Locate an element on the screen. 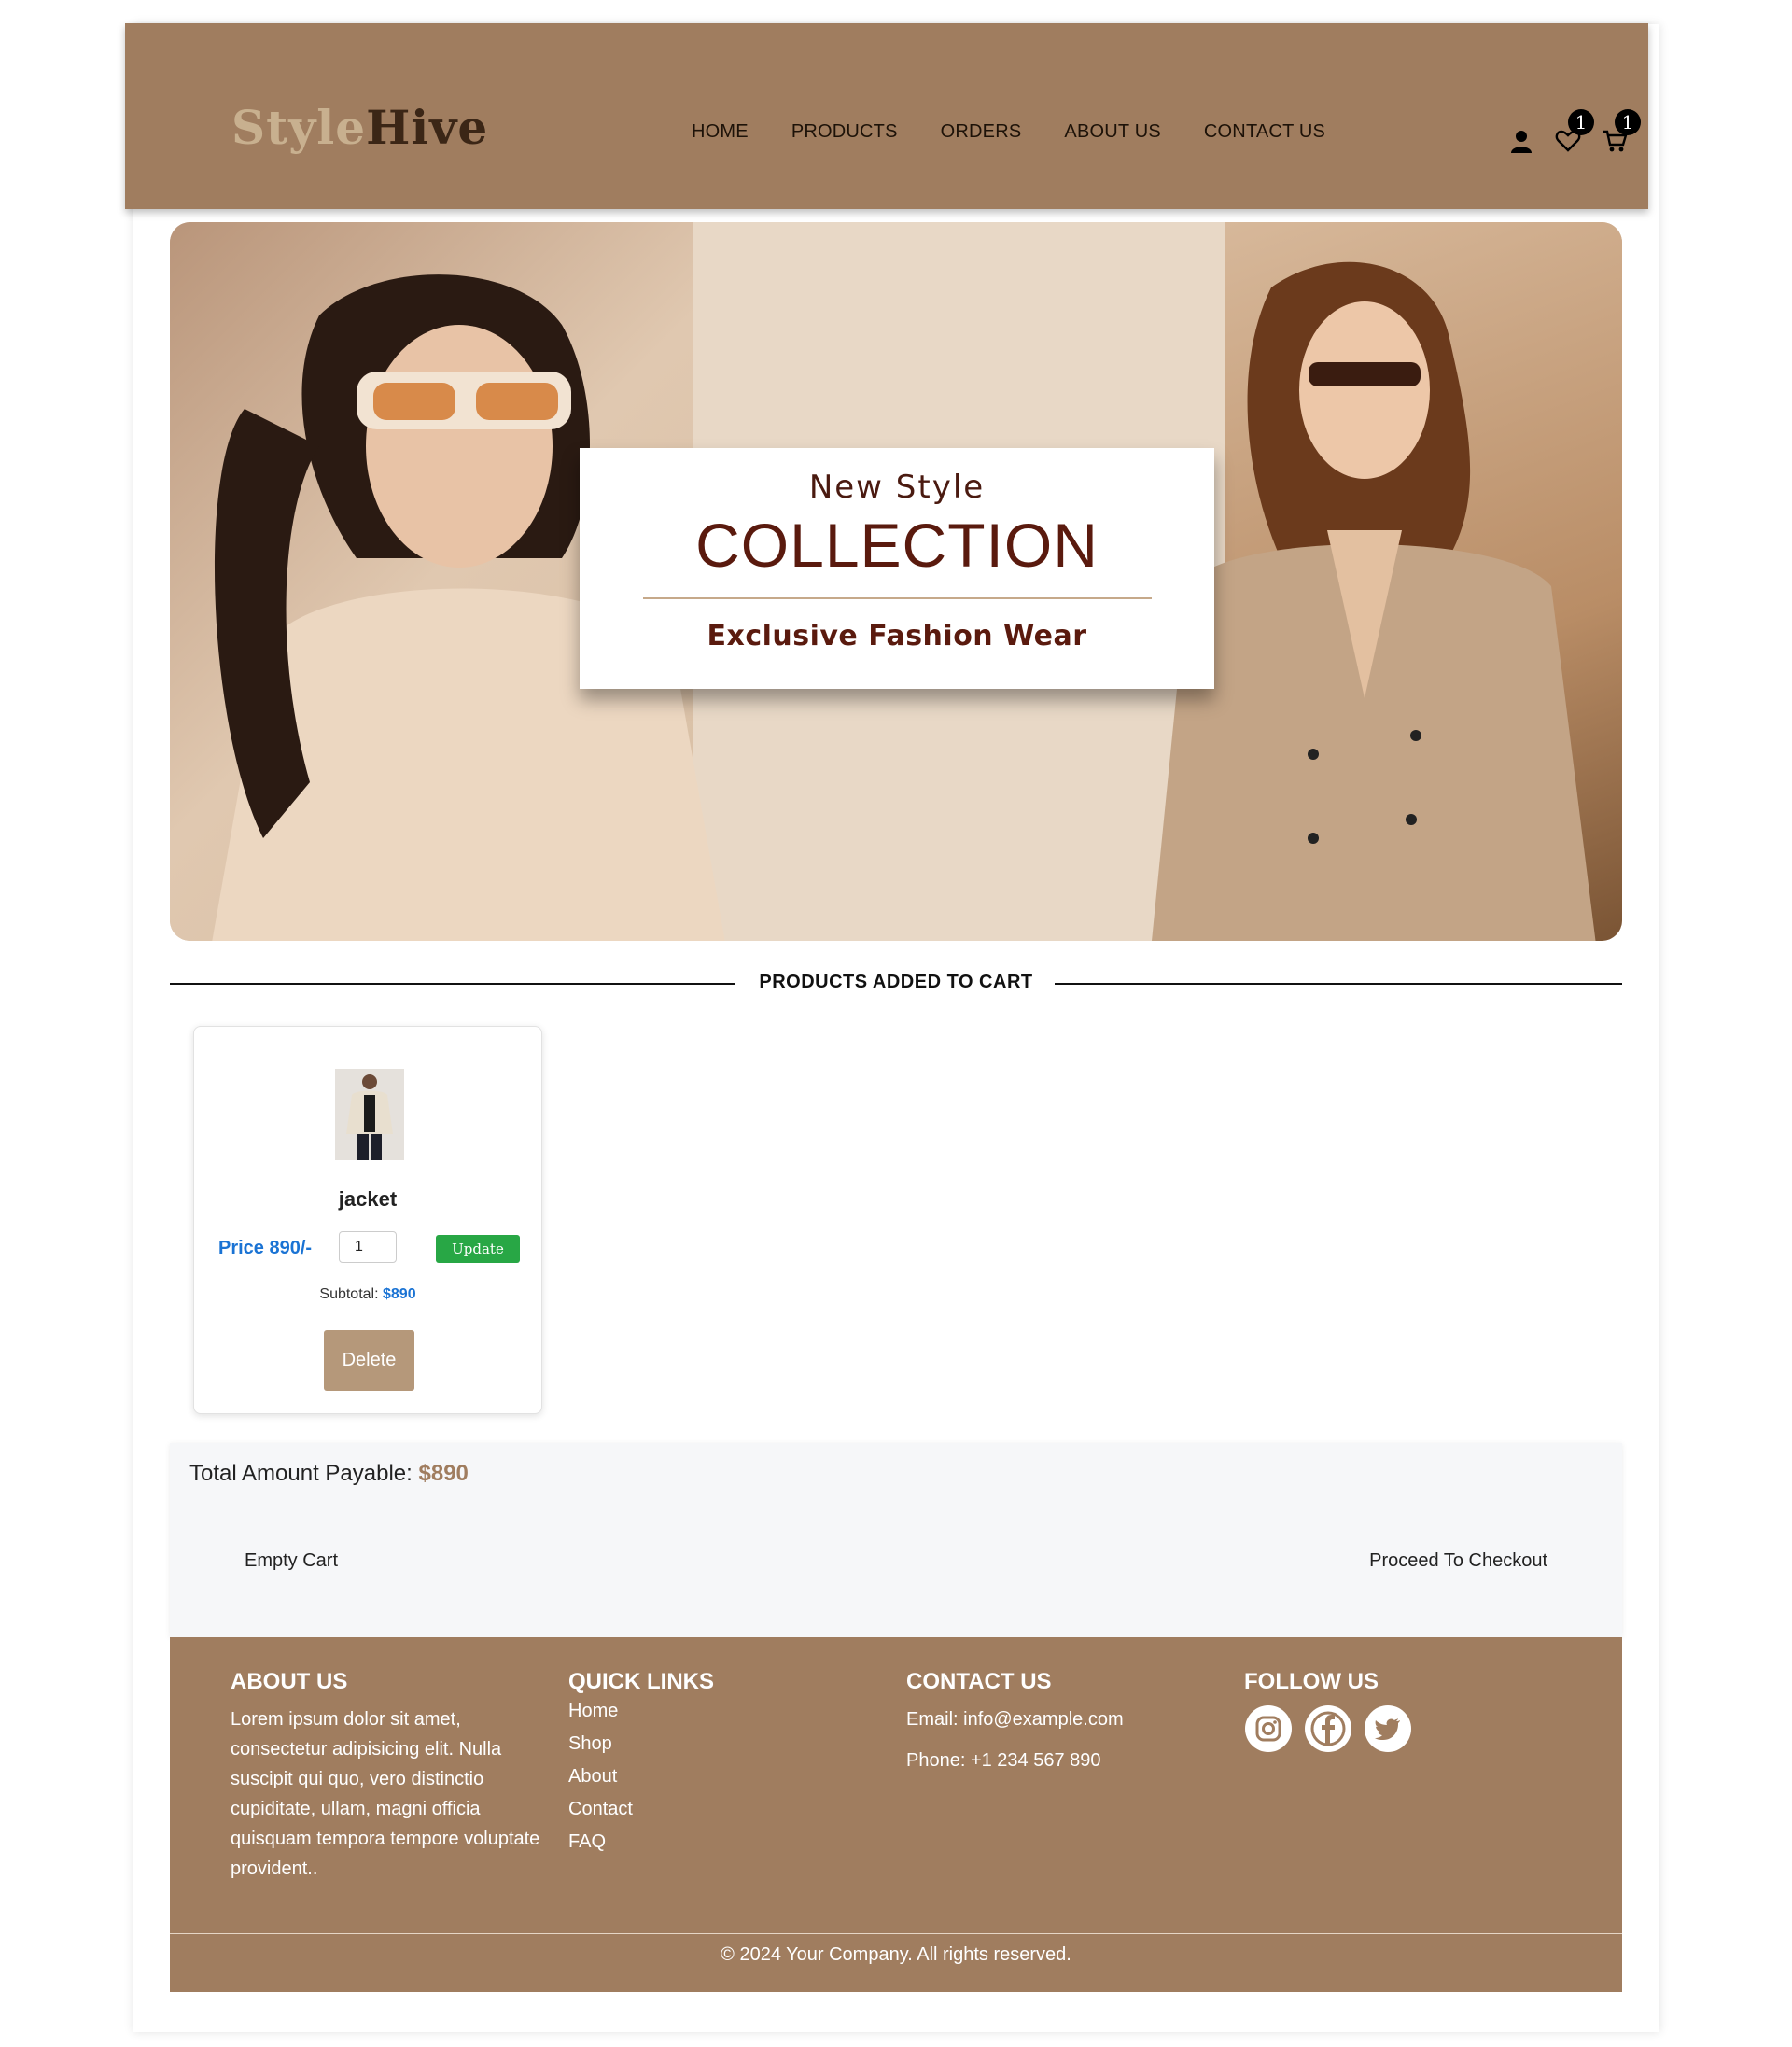  main-nav: HOME PRODUCTS ORDERS ABOUT US CONTACT US is located at coordinates (1008, 132).